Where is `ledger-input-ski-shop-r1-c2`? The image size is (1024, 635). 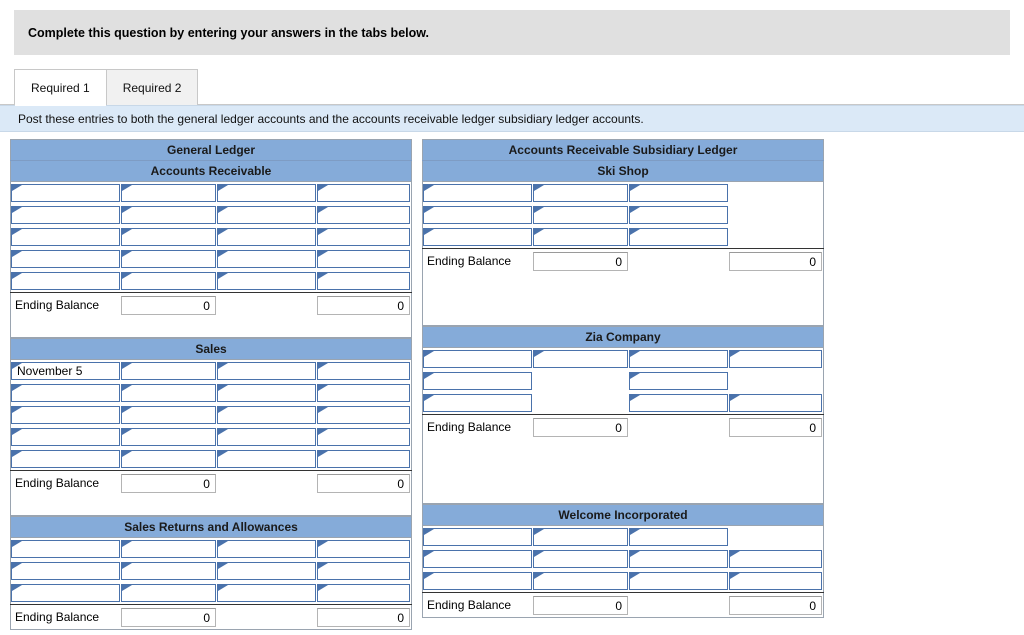
ledger-input-ski-shop-r1-c2 is located at coordinates (580, 193).